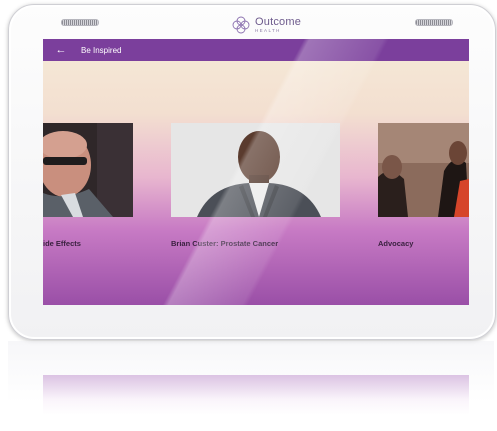  What do you see at coordinates (434, 22) in the screenshot?
I see `speaker-grille-right` at bounding box center [434, 22].